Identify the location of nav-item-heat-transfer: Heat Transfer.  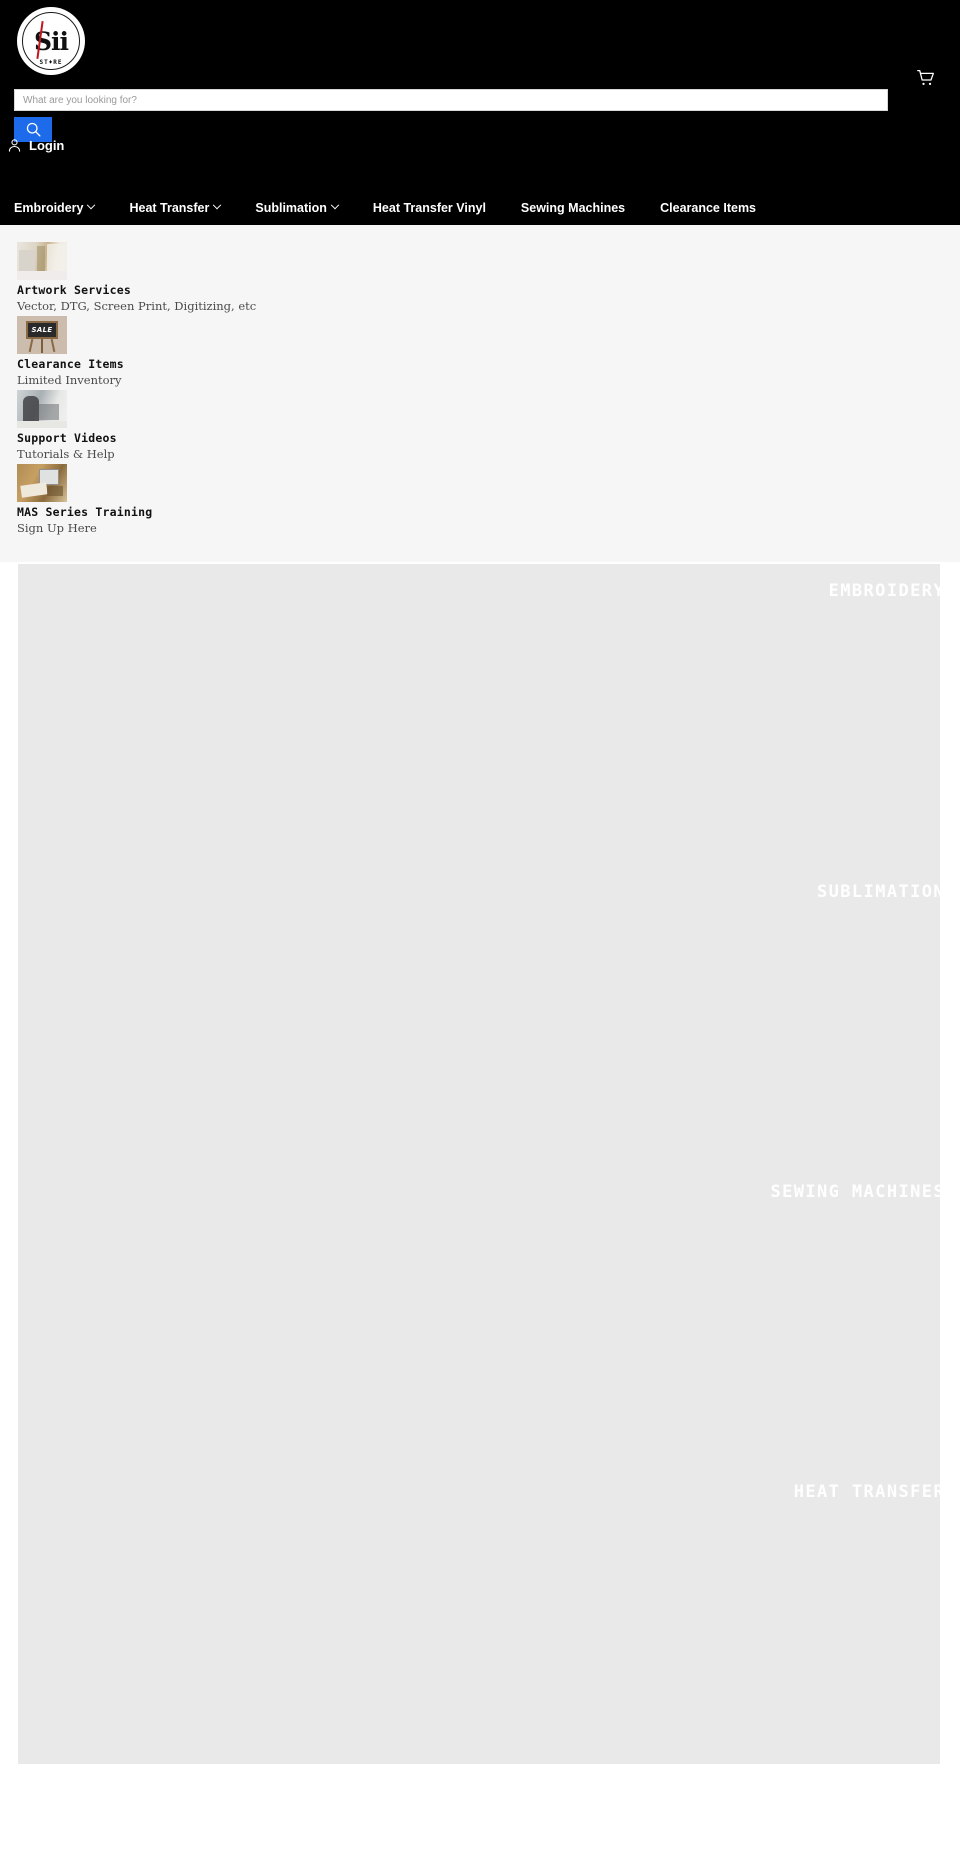
(175, 207).